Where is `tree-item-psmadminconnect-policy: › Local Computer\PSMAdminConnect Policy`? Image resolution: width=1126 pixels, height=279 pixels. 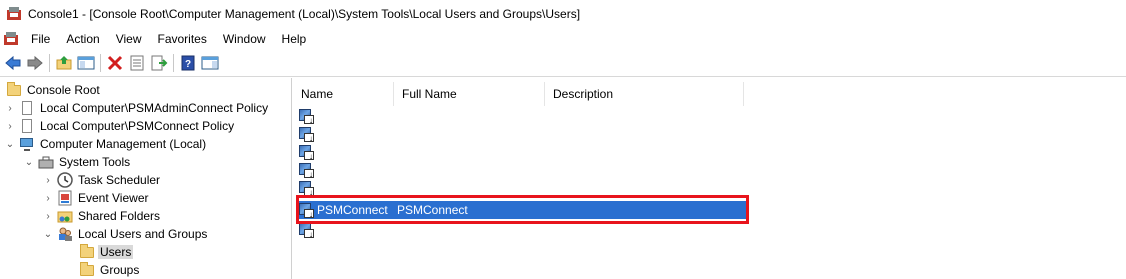
tree-item-psmadminconnect-policy: › Local Computer\PSMAdminConnect Policy is located at coordinates (137, 108).